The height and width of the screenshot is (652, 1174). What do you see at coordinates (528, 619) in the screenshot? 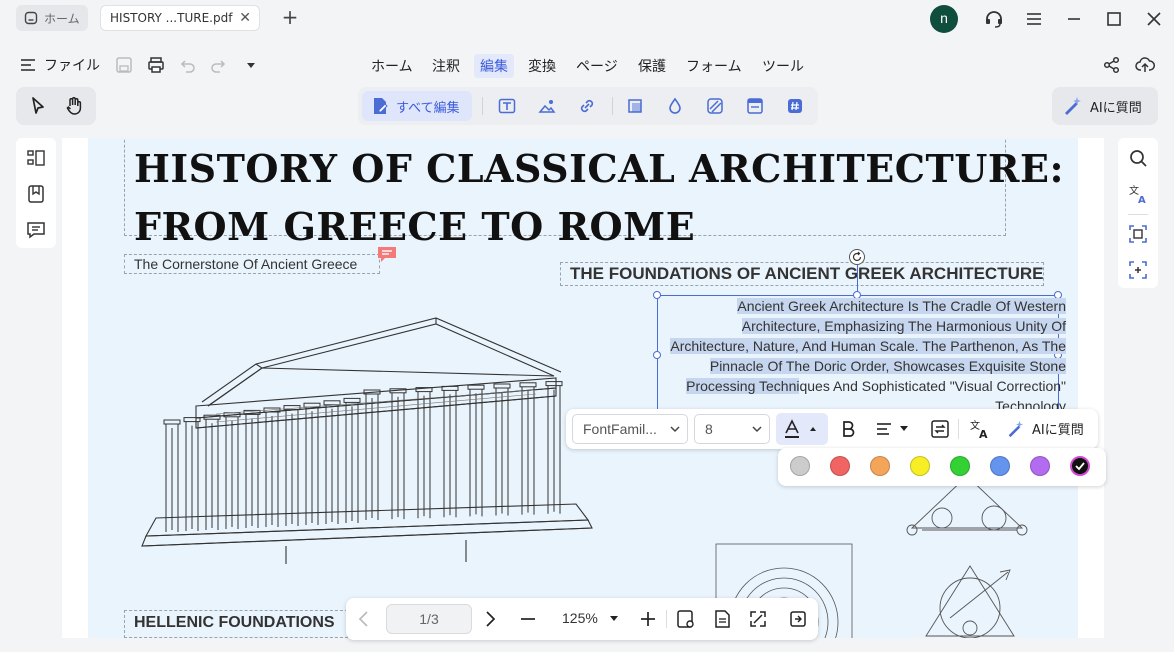
I see `zoom-out-icon` at bounding box center [528, 619].